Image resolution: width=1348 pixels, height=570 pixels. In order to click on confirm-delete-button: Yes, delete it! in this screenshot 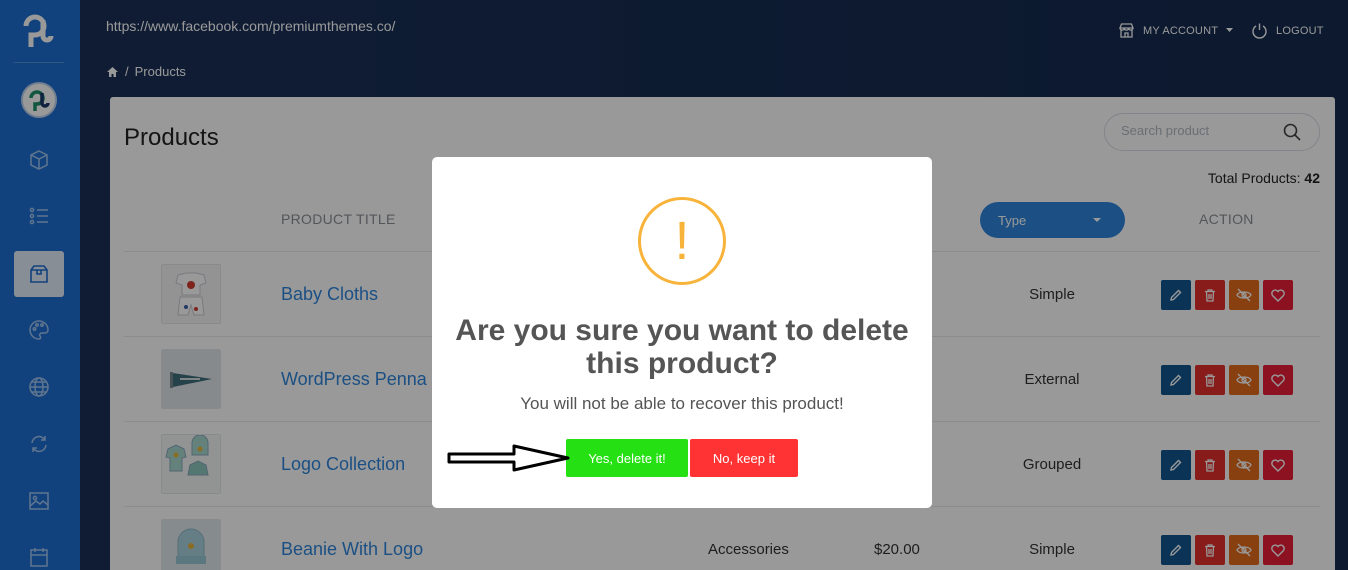, I will do `click(627, 458)`.